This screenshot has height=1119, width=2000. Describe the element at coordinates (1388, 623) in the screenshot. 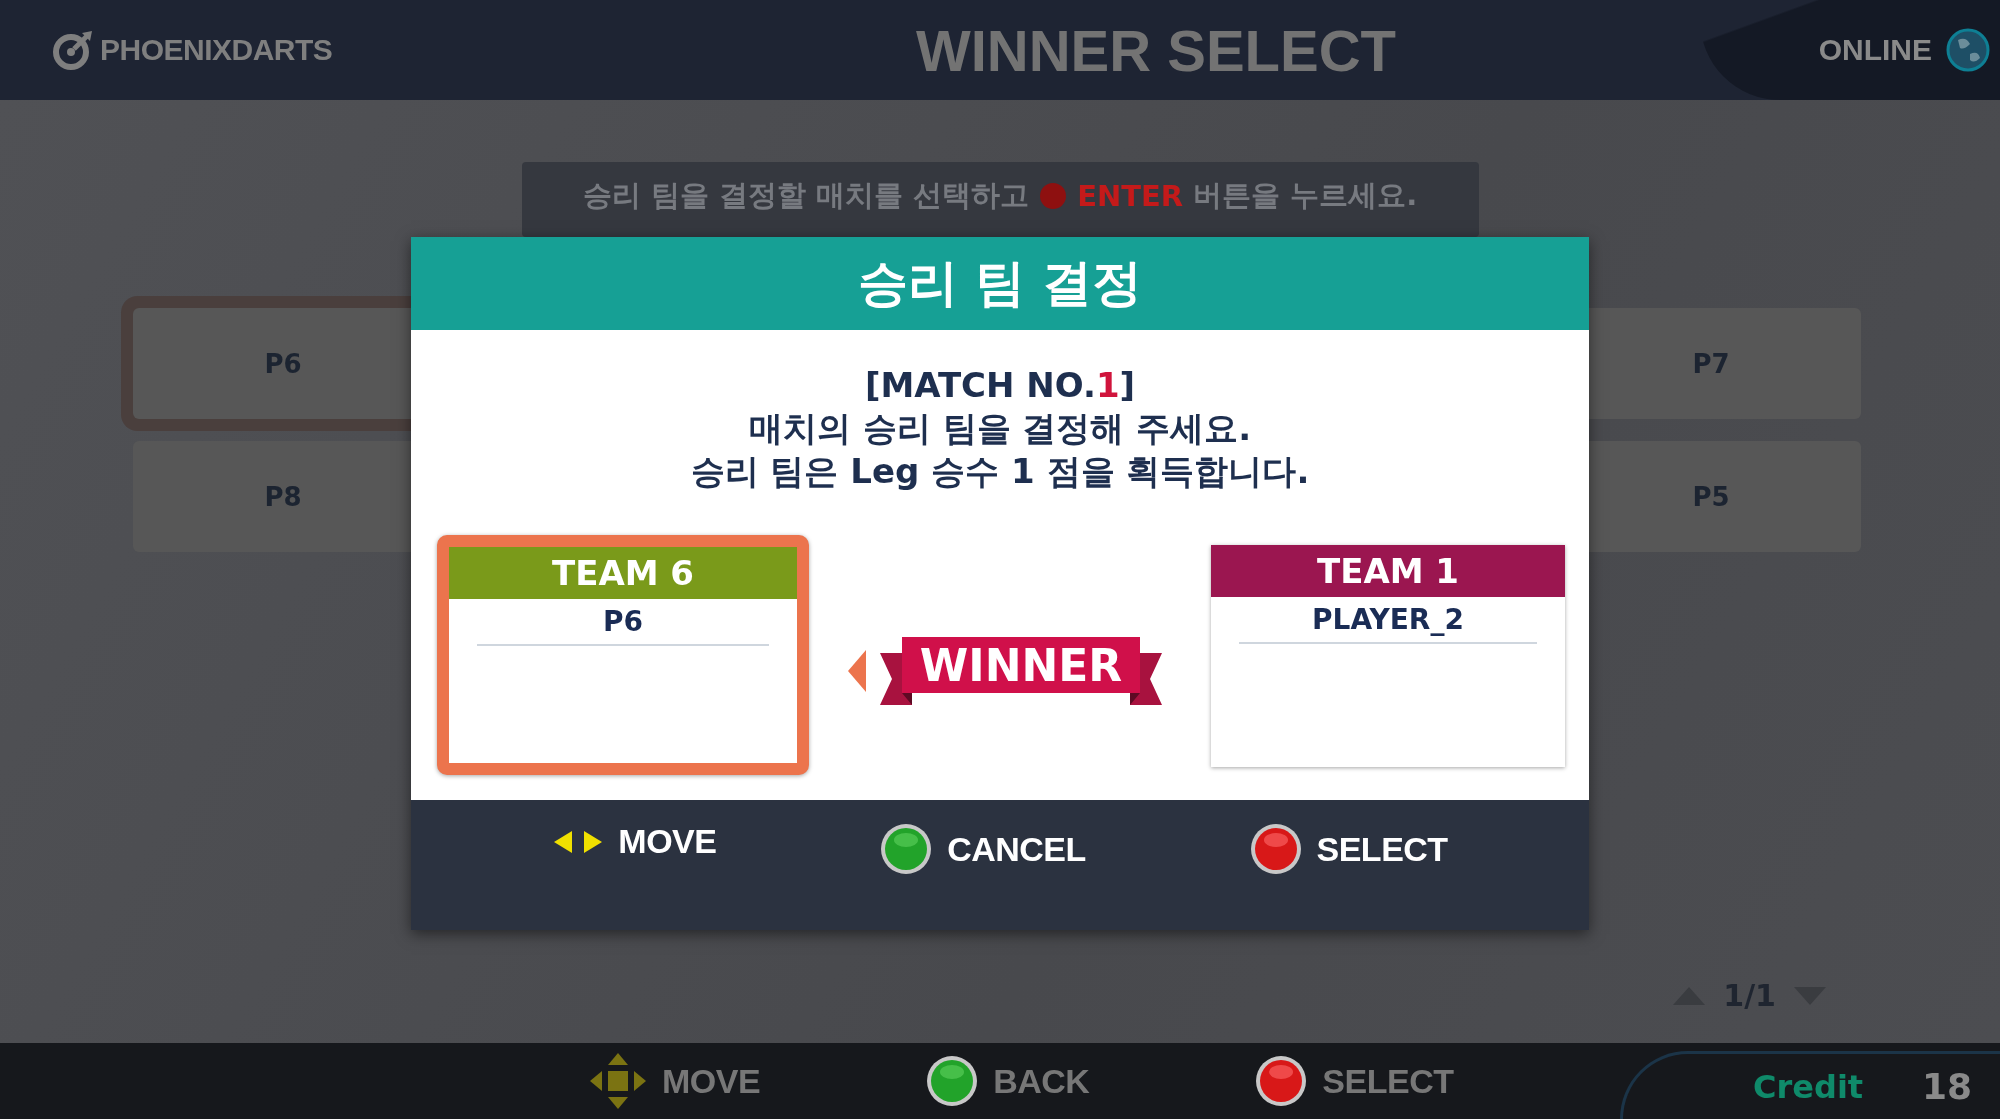

I see `player-name: PLAYER_2` at that location.